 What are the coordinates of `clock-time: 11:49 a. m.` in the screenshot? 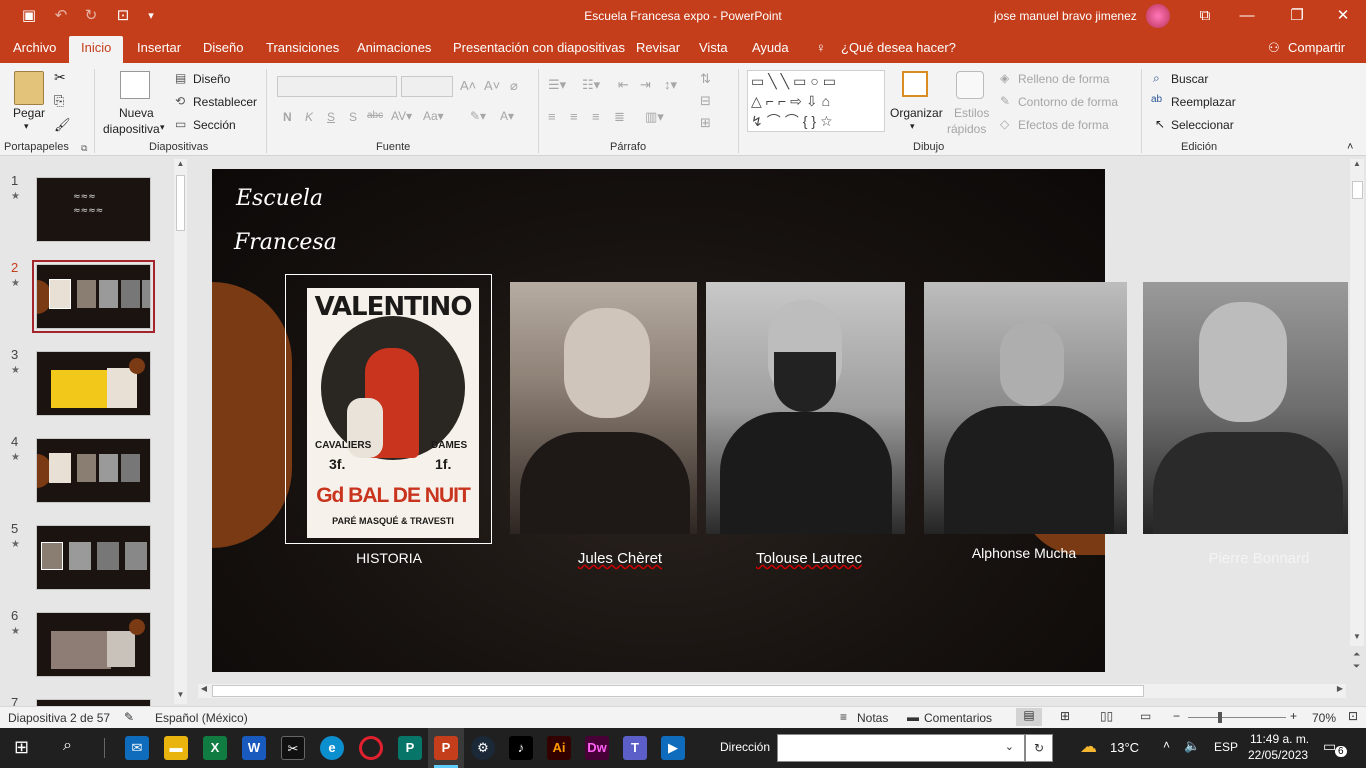 It's located at (1279, 739).